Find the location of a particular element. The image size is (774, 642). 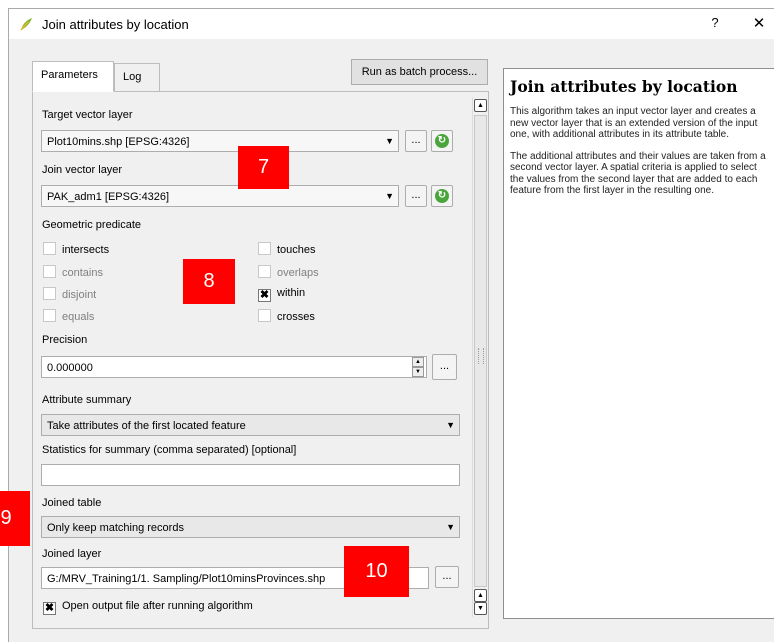

target-layer-label: Target vector layer is located at coordinates (87, 115).